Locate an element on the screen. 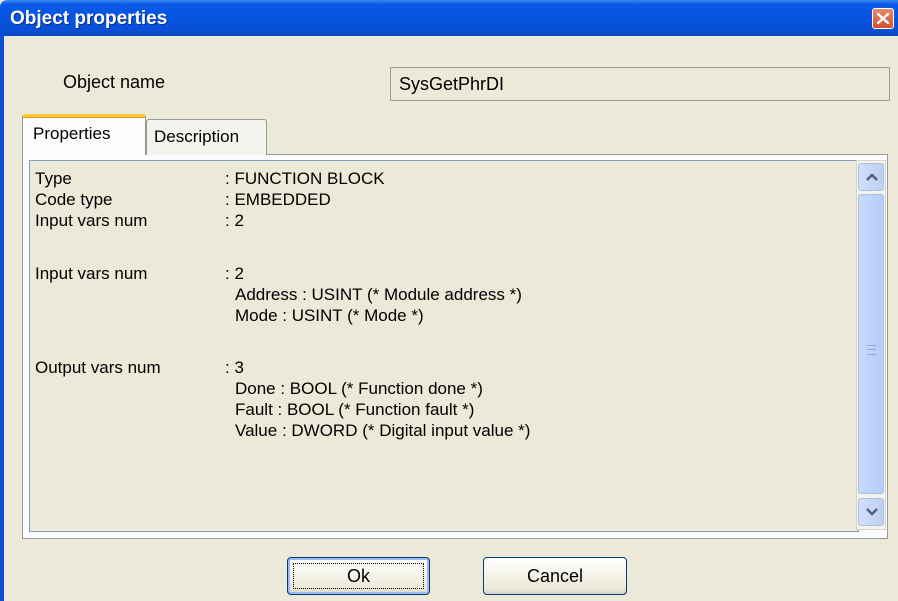 The image size is (898, 601). scroll-up-button is located at coordinates (871, 177).